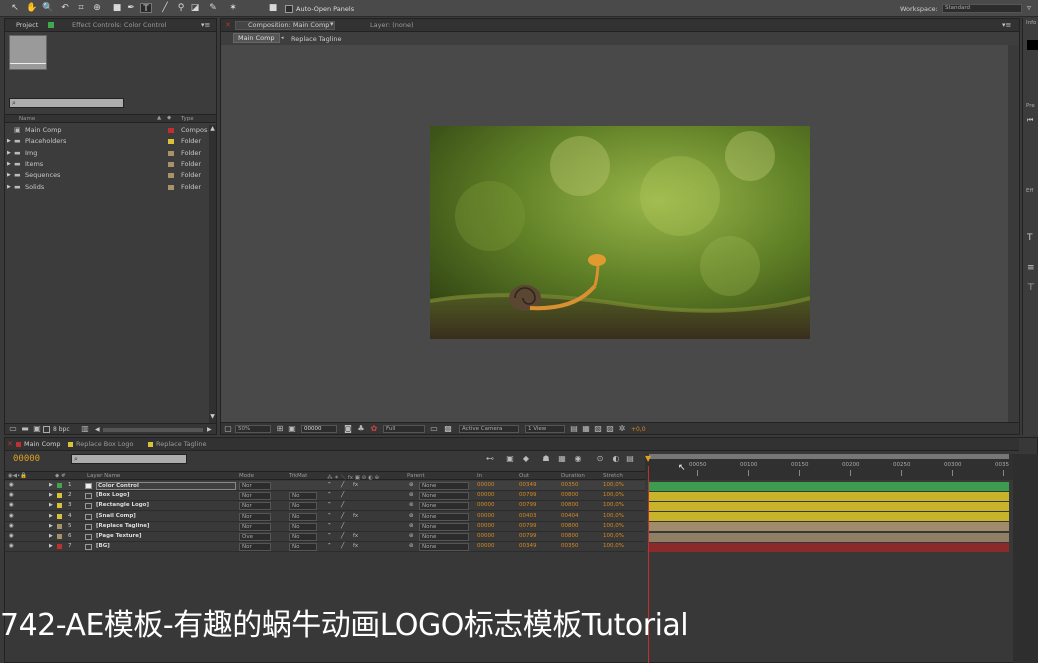  I want to click on exposure-value: +0,0, so click(638, 429).